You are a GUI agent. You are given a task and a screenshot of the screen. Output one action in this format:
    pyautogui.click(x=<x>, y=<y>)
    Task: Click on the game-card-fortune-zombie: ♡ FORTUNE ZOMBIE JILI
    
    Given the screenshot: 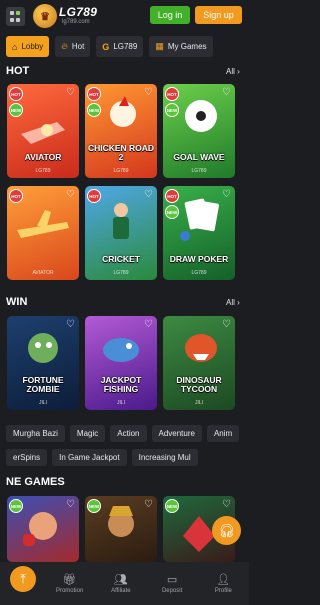 What is the action you would take?
    pyautogui.click(x=43, y=363)
    